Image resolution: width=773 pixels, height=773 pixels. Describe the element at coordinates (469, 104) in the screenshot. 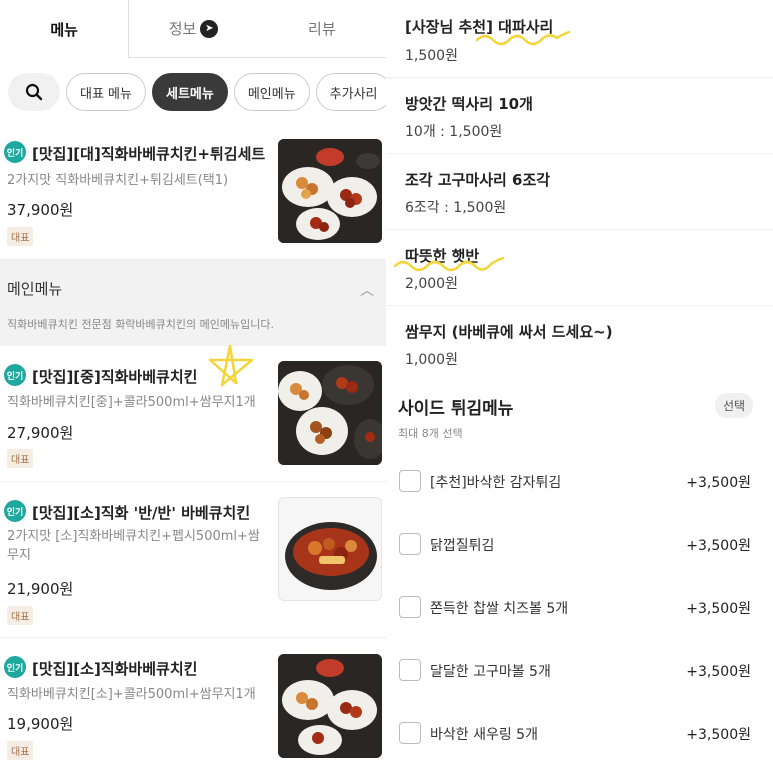

I see `option-name: 방앗간 떡사리 10개` at that location.